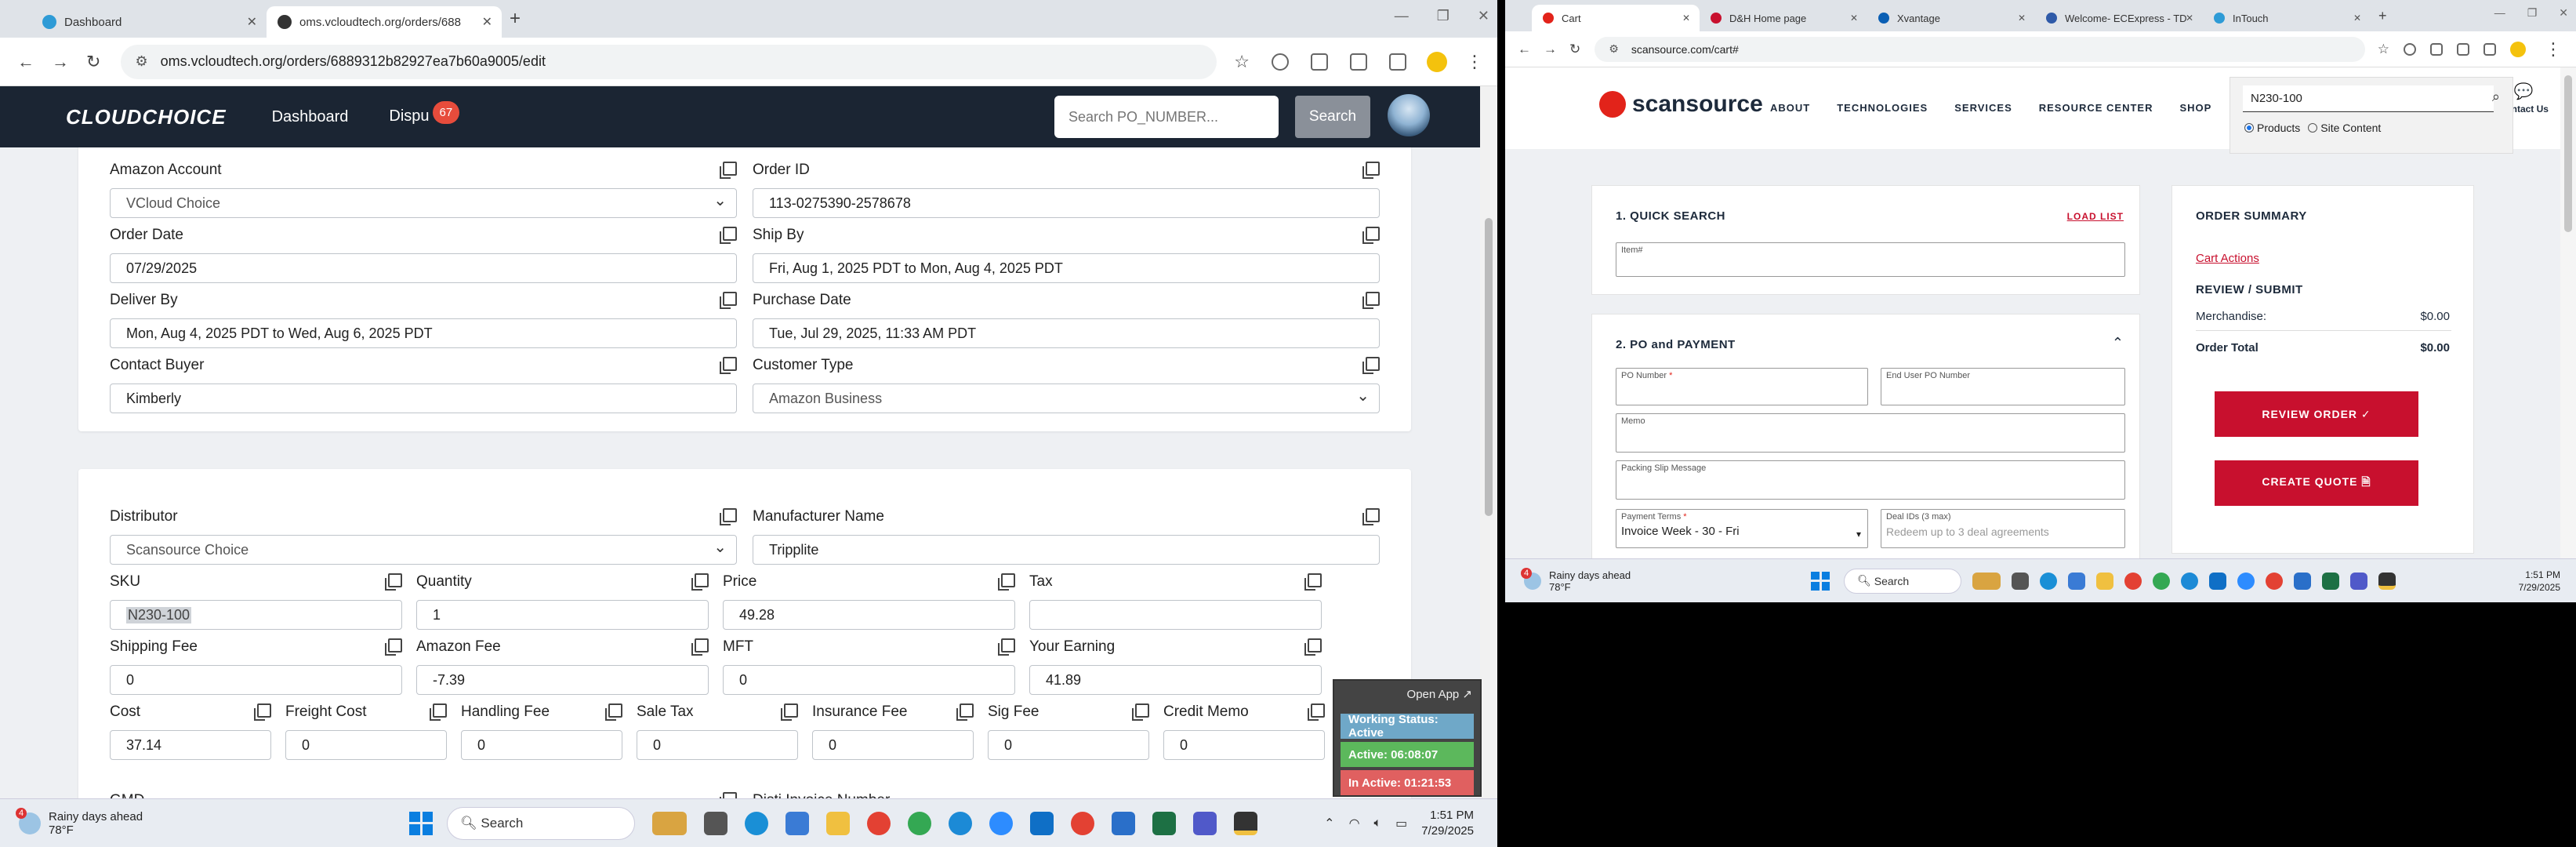 This screenshot has height=847, width=2576. Describe the element at coordinates (1871, 480) in the screenshot. I see `packing-slip-textarea: Packing Slip Message` at that location.